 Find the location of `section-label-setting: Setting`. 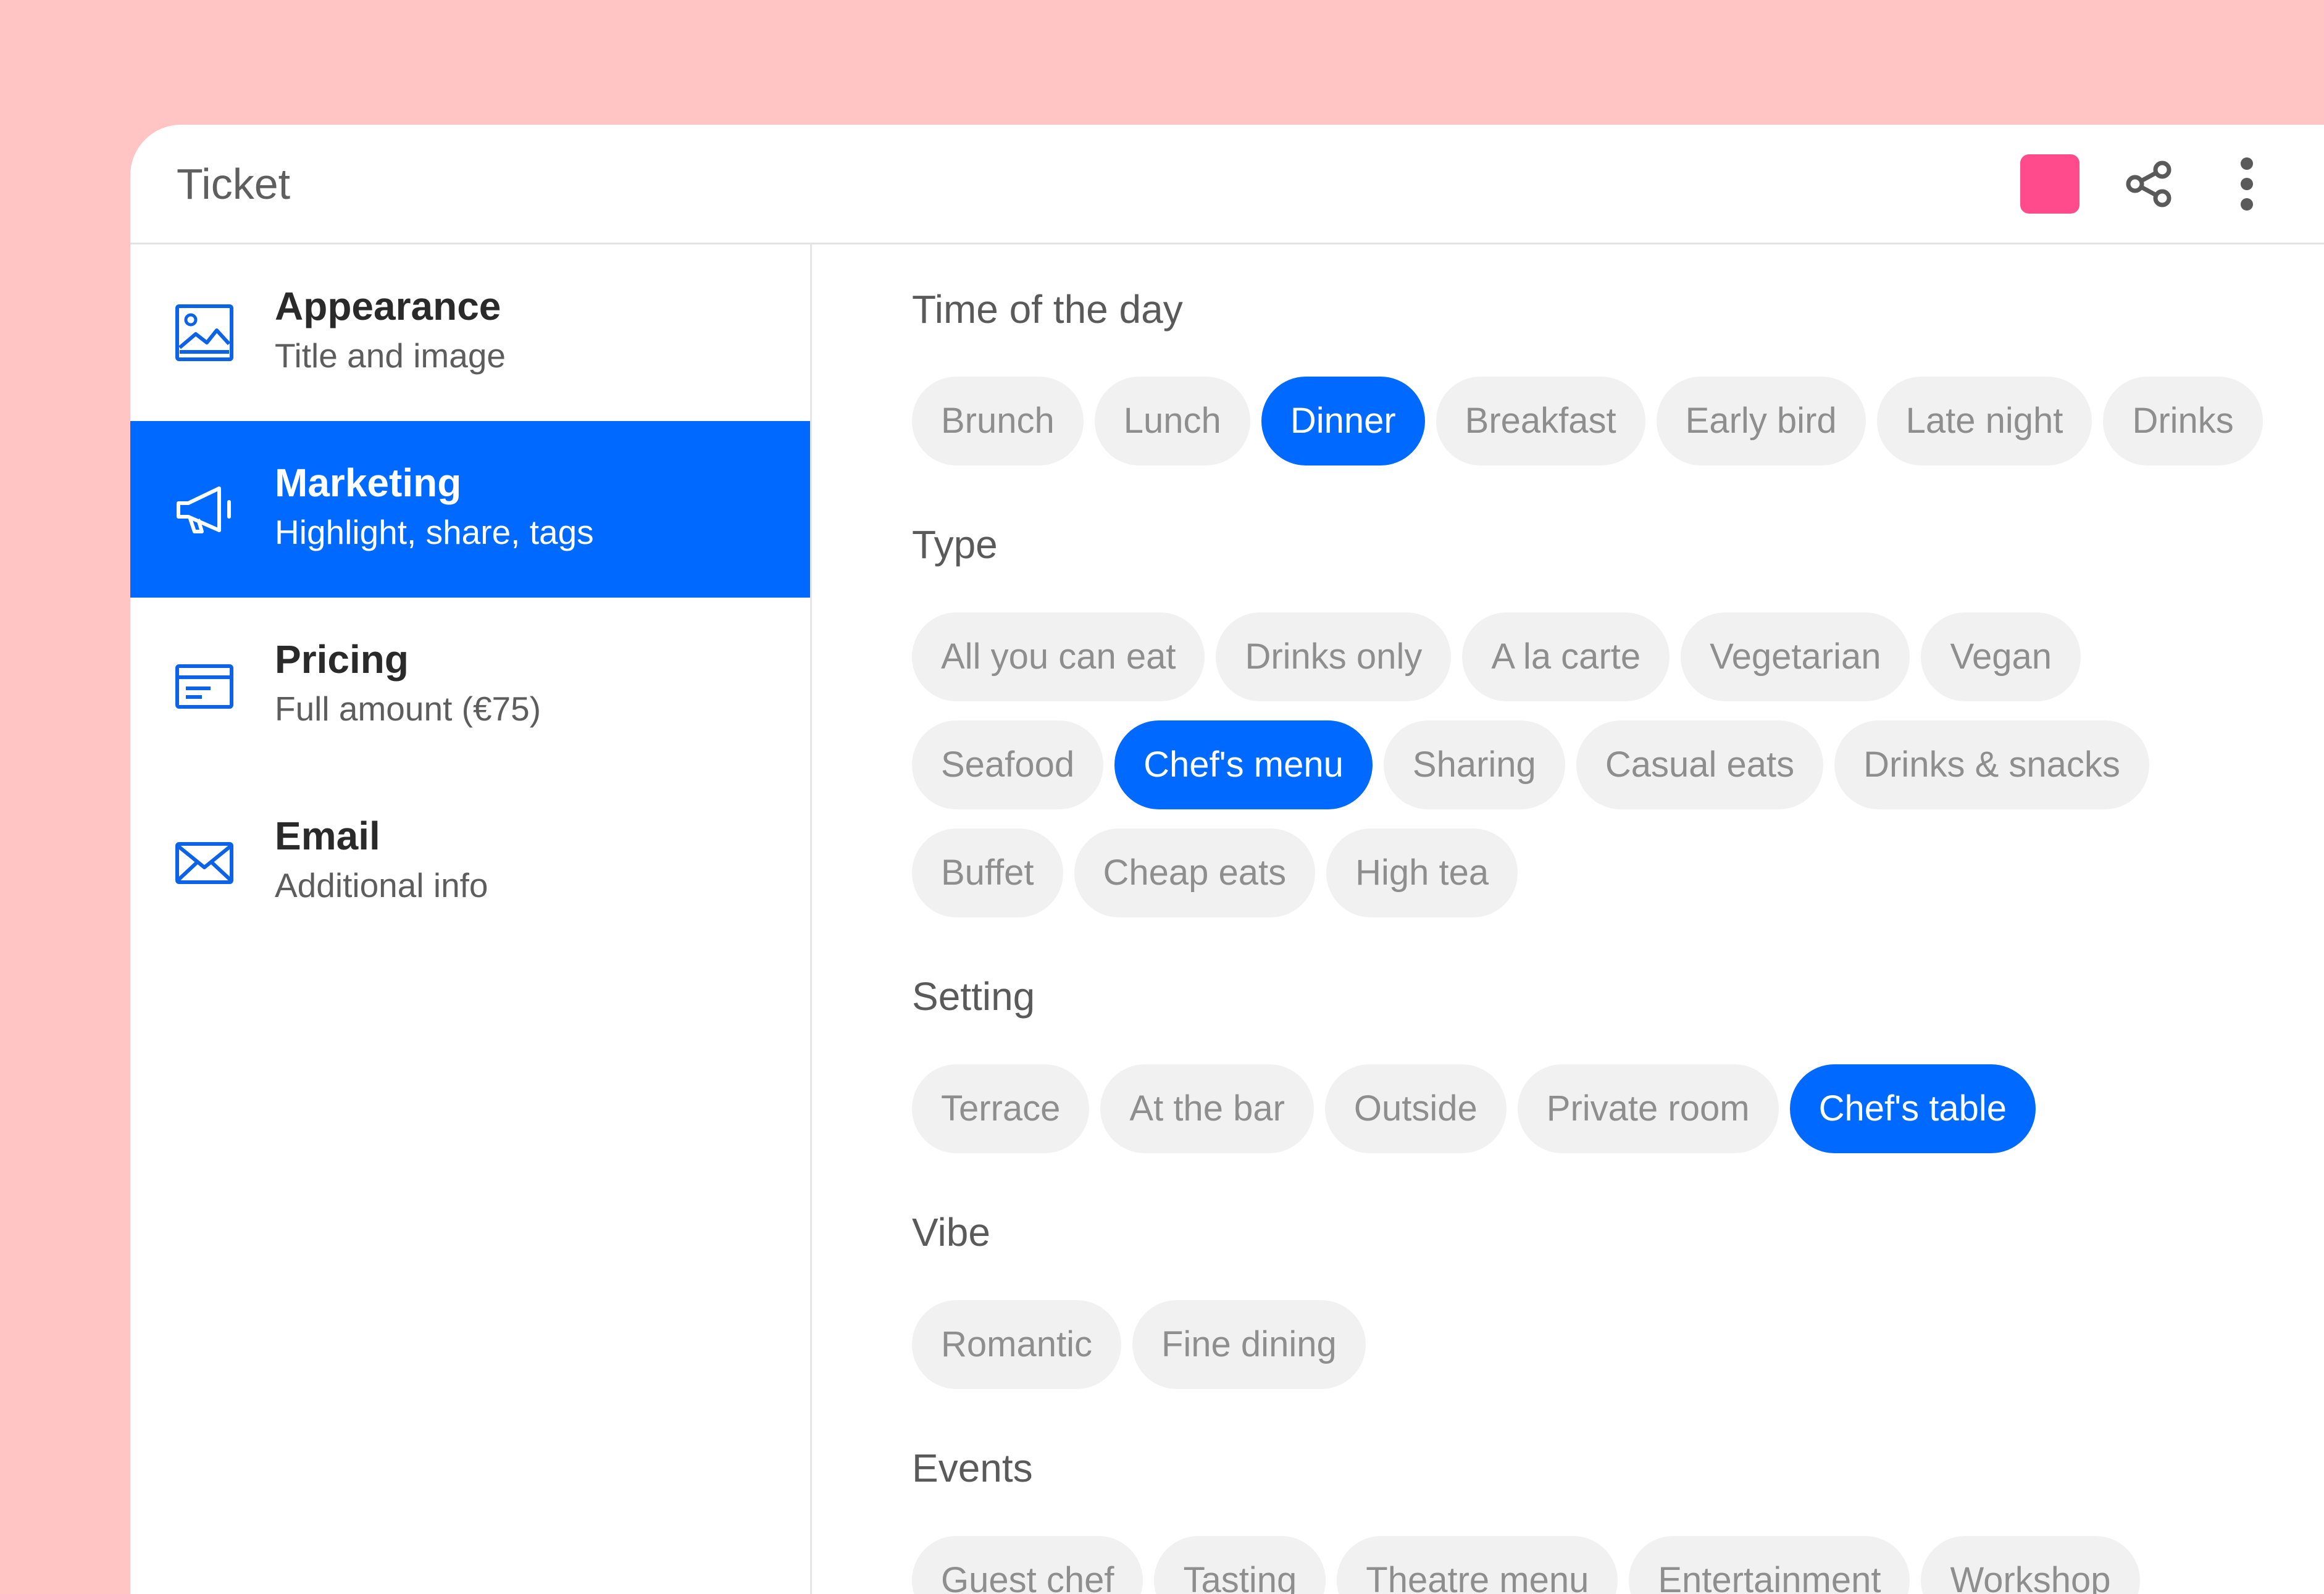

section-label-setting: Setting is located at coordinates (973, 997).